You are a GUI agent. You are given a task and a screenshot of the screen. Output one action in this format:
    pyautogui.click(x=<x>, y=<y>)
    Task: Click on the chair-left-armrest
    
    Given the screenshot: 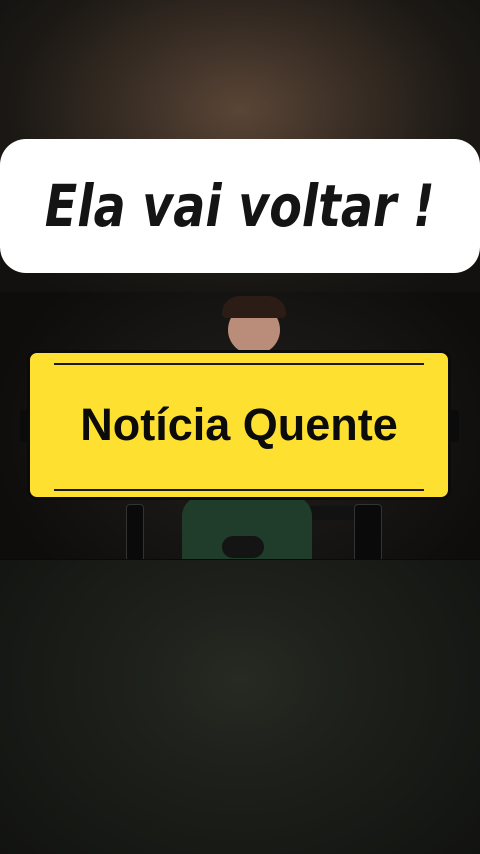 What is the action you would take?
    pyautogui.click(x=135, y=533)
    